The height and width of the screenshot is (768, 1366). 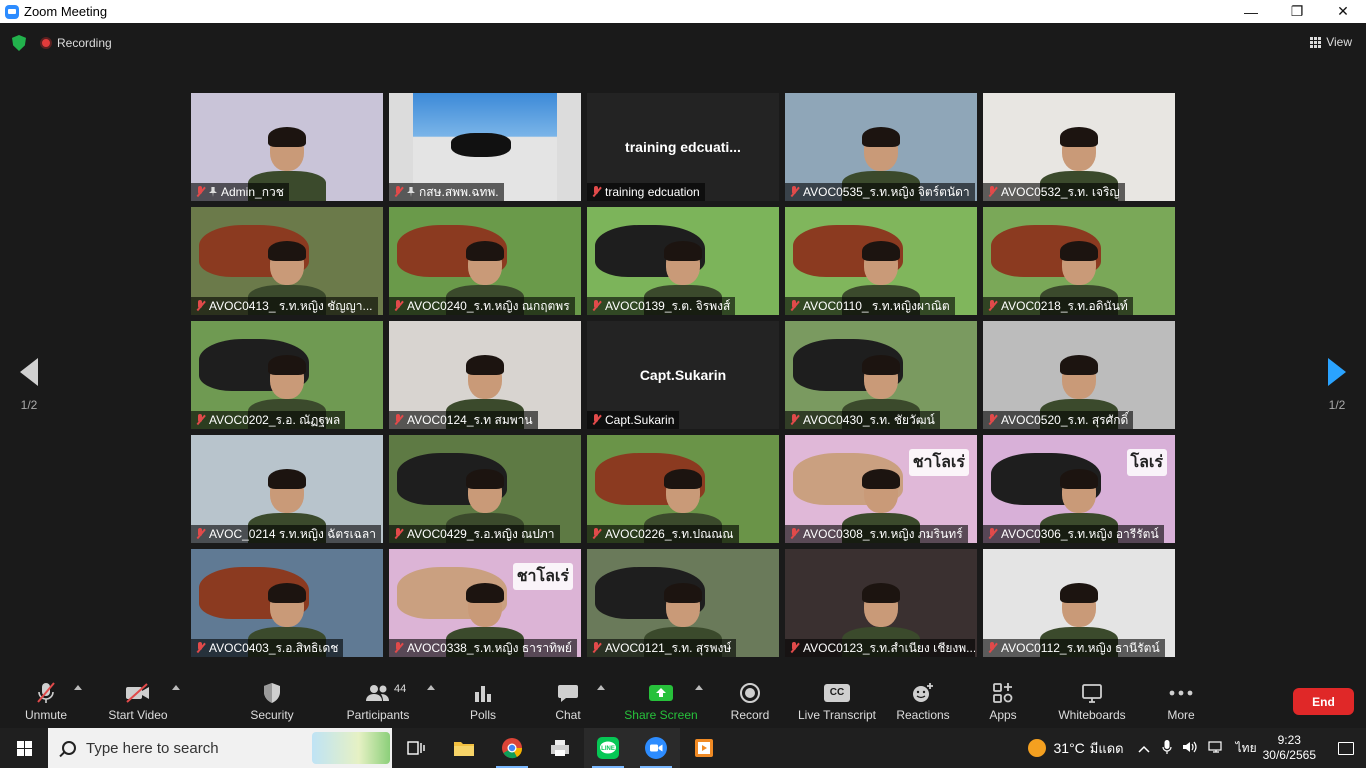 I want to click on participant-name-label: training edcuation, so click(x=646, y=192).